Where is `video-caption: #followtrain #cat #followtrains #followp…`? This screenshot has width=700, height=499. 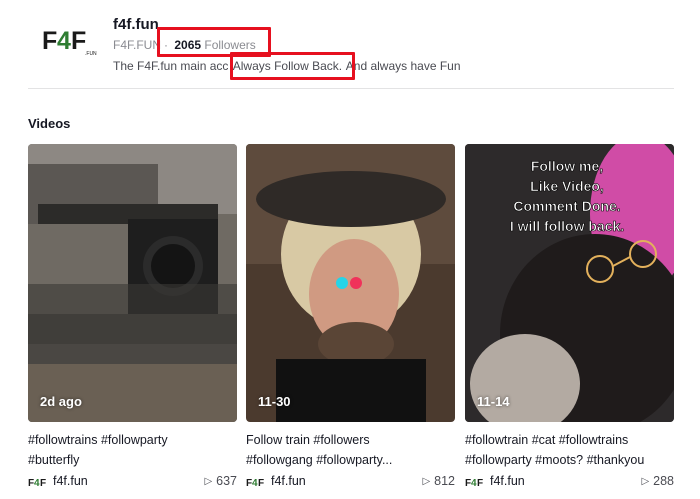 video-caption: #followtrain #cat #followtrains #followp… is located at coordinates (572, 450).